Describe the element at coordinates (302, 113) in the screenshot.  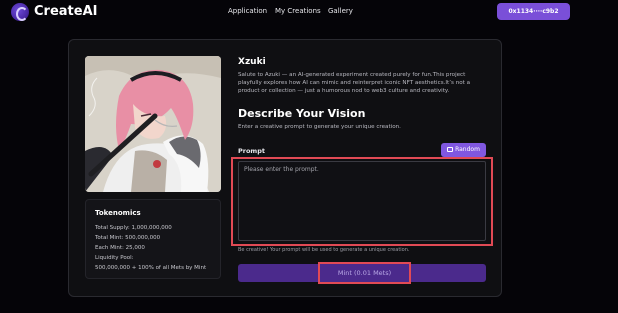
I see `section-heading: Describe Your Vision` at that location.